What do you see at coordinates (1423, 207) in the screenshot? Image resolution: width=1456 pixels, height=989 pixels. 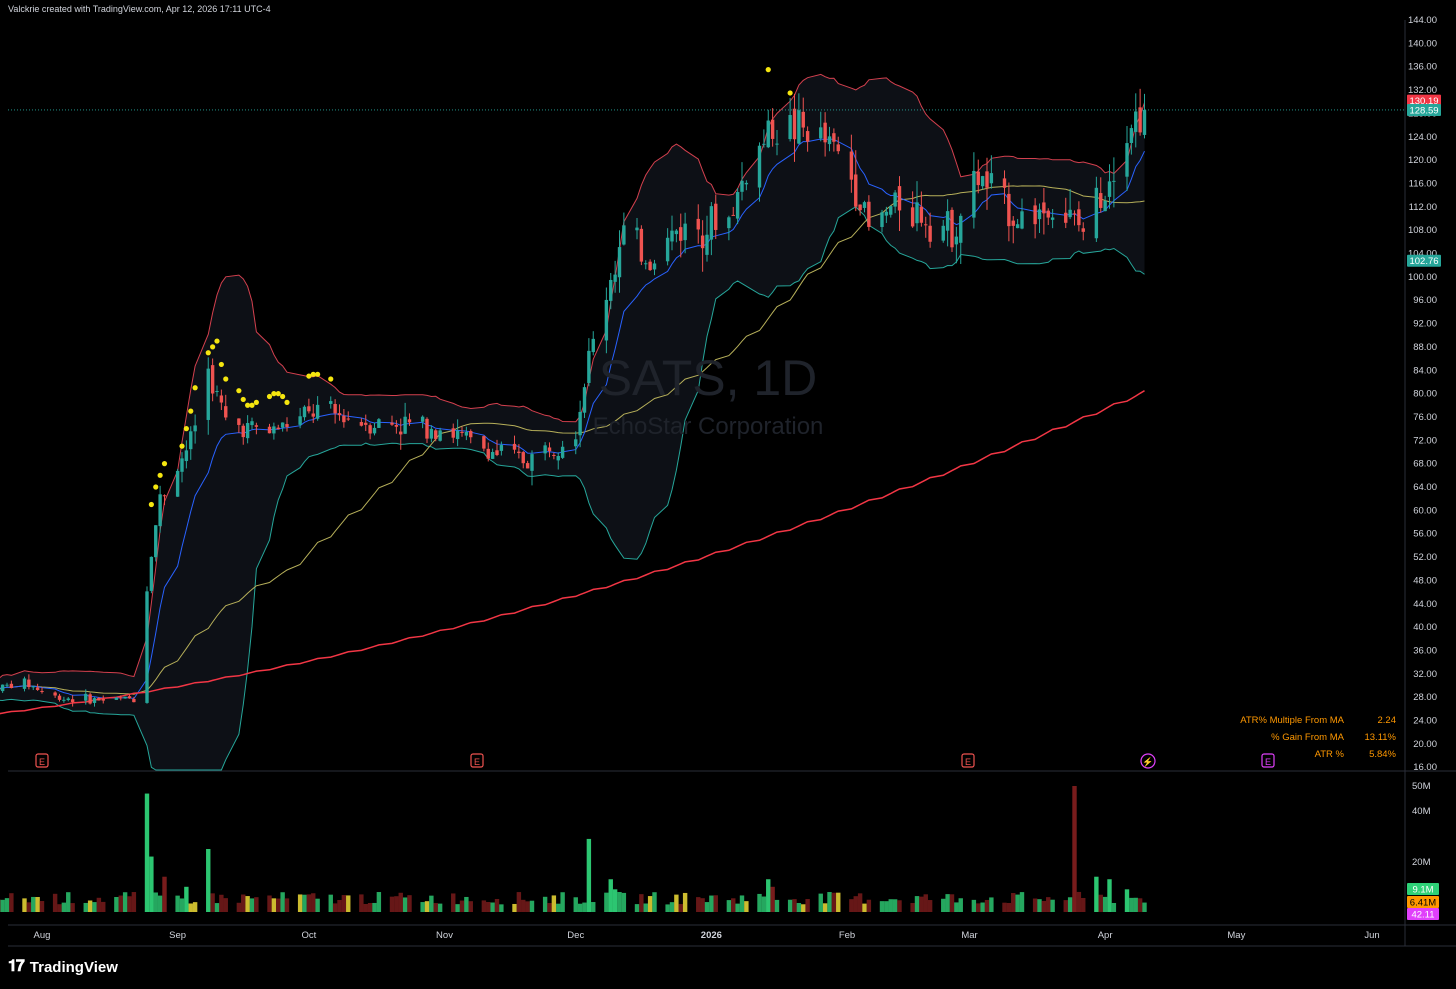 I see `price-tick-label: 112.00` at bounding box center [1423, 207].